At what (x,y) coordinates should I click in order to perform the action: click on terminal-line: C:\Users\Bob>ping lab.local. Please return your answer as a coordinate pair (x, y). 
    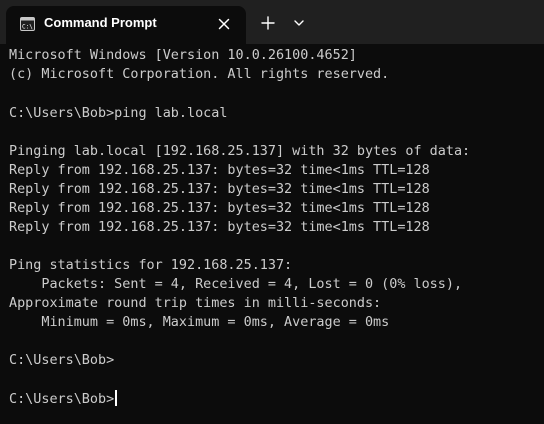
    Looking at the image, I should click on (118, 113).